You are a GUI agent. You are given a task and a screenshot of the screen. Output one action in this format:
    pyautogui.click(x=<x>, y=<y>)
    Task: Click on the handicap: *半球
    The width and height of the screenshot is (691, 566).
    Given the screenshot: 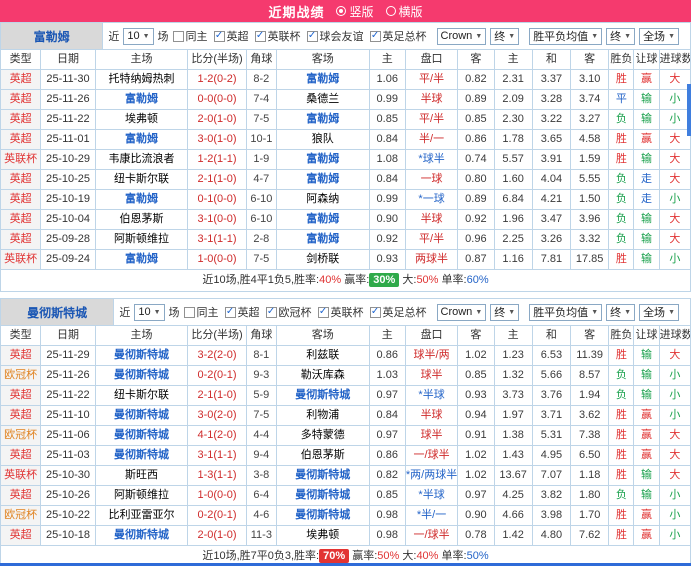 What is the action you would take?
    pyautogui.click(x=431, y=495)
    